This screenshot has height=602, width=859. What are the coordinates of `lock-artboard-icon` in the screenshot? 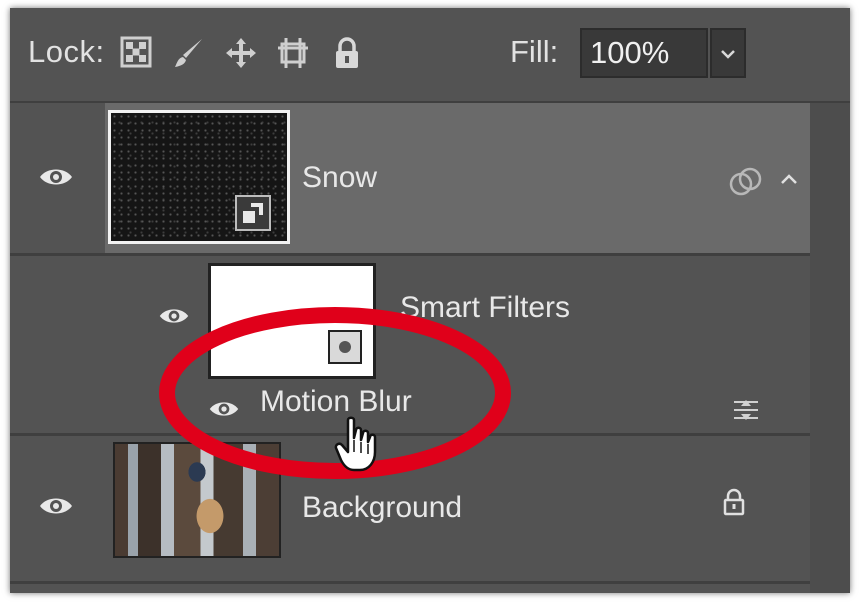 It's located at (293, 53).